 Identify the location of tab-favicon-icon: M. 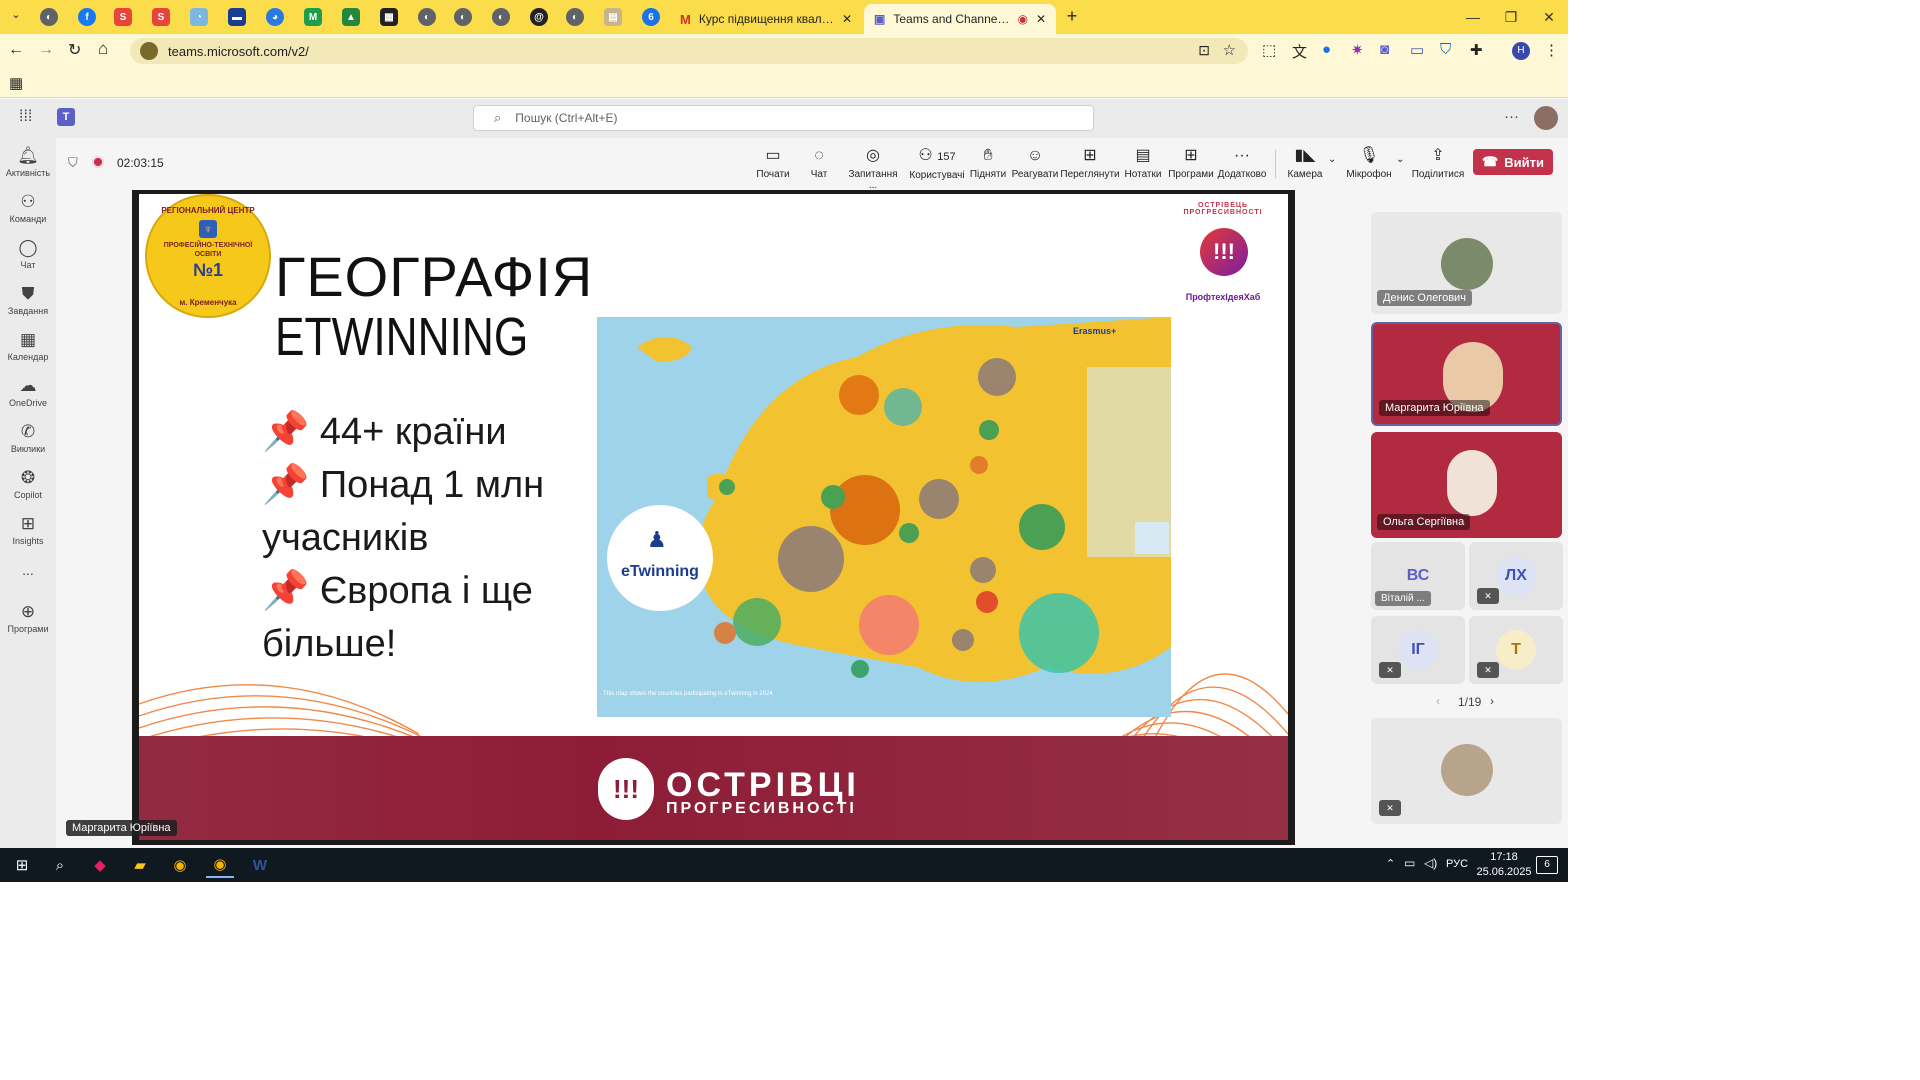
(313, 17).